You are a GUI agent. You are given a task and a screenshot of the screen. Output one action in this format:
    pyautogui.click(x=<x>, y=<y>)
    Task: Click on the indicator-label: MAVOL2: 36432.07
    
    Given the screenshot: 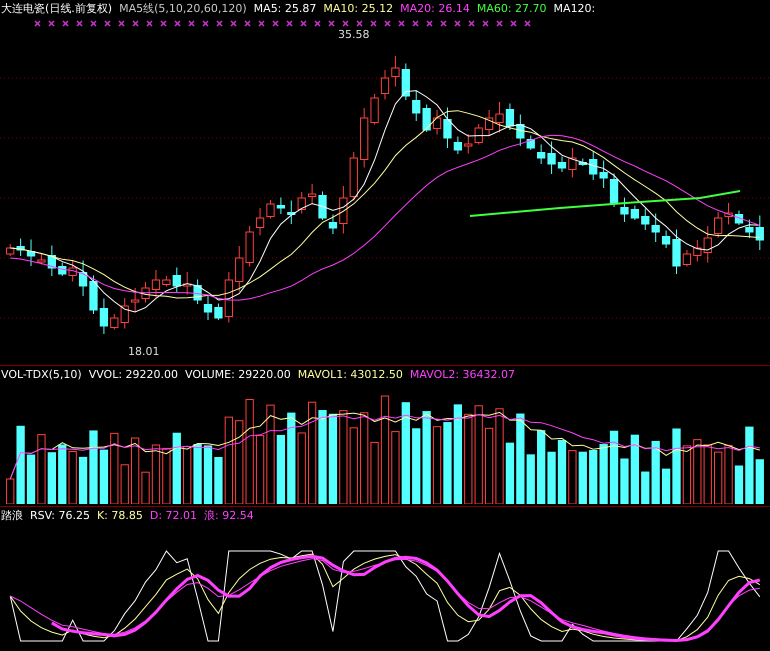 What is the action you would take?
    pyautogui.click(x=463, y=375)
    